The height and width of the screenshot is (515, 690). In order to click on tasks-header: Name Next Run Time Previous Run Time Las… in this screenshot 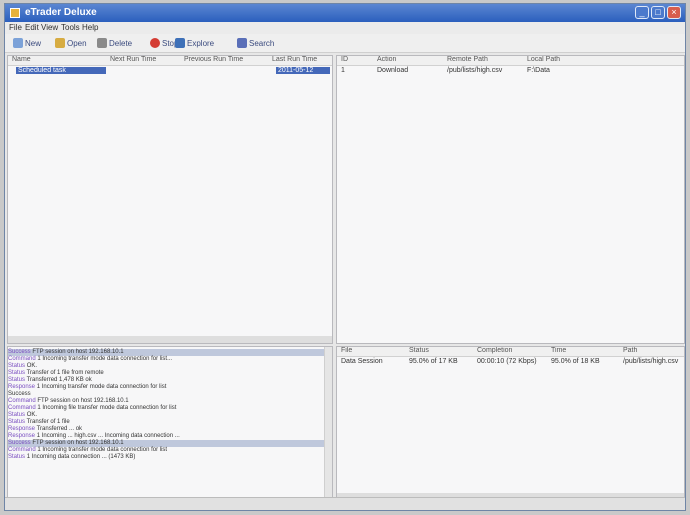, I will do `click(170, 61)`.